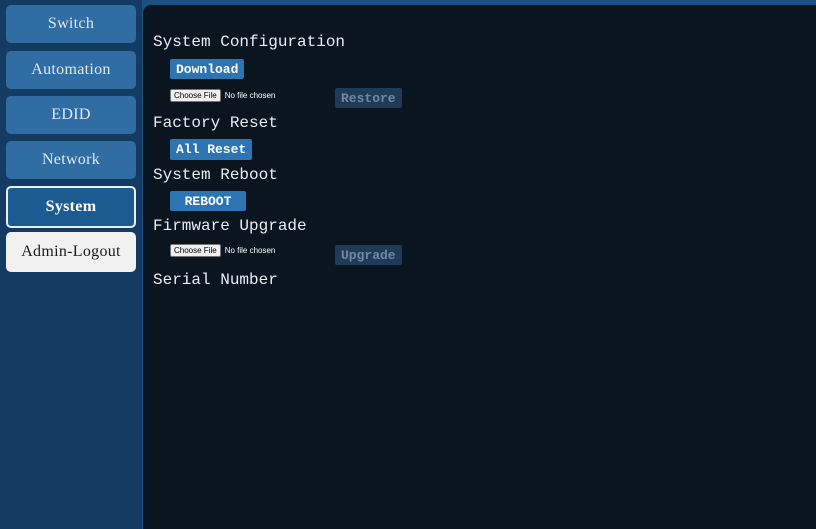 Image resolution: width=816 pixels, height=529 pixels. Describe the element at coordinates (195, 250) in the screenshot. I see `firmware-choose-file-button: Choose File` at that location.